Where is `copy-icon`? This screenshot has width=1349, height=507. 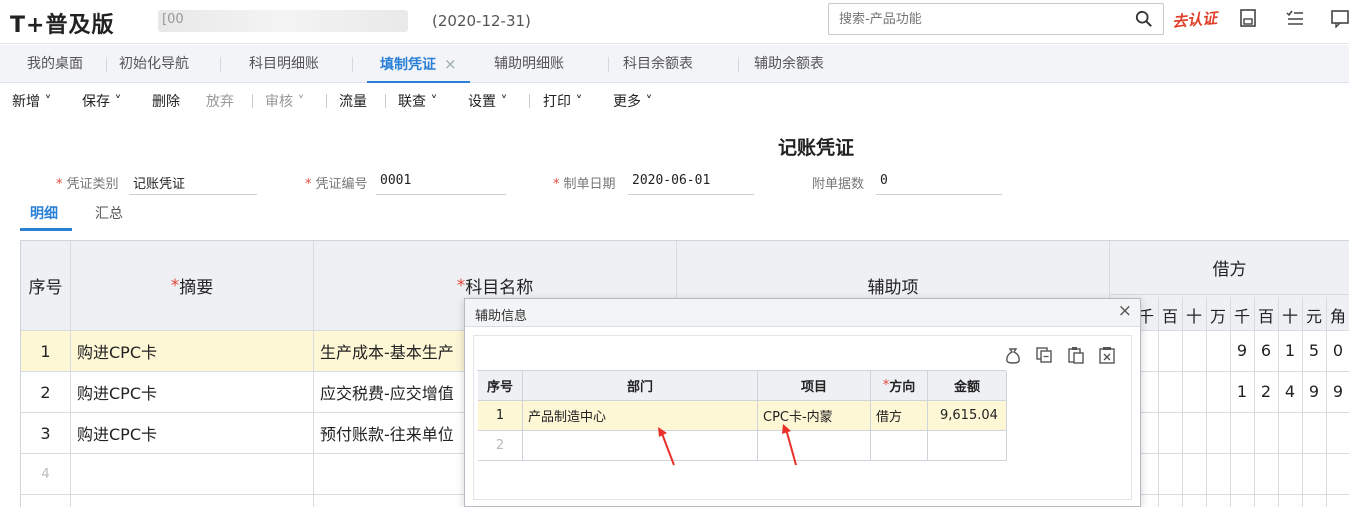
copy-icon is located at coordinates (1044, 355).